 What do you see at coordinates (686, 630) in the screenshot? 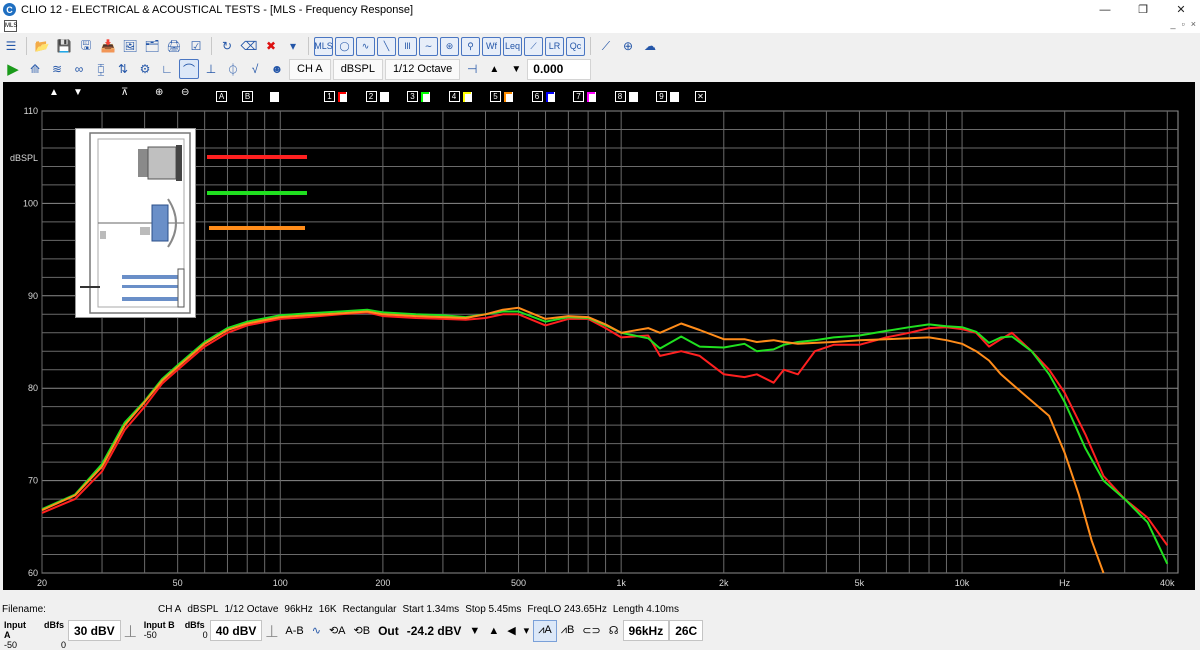
I see `temperature-value: 26C` at bounding box center [686, 630].